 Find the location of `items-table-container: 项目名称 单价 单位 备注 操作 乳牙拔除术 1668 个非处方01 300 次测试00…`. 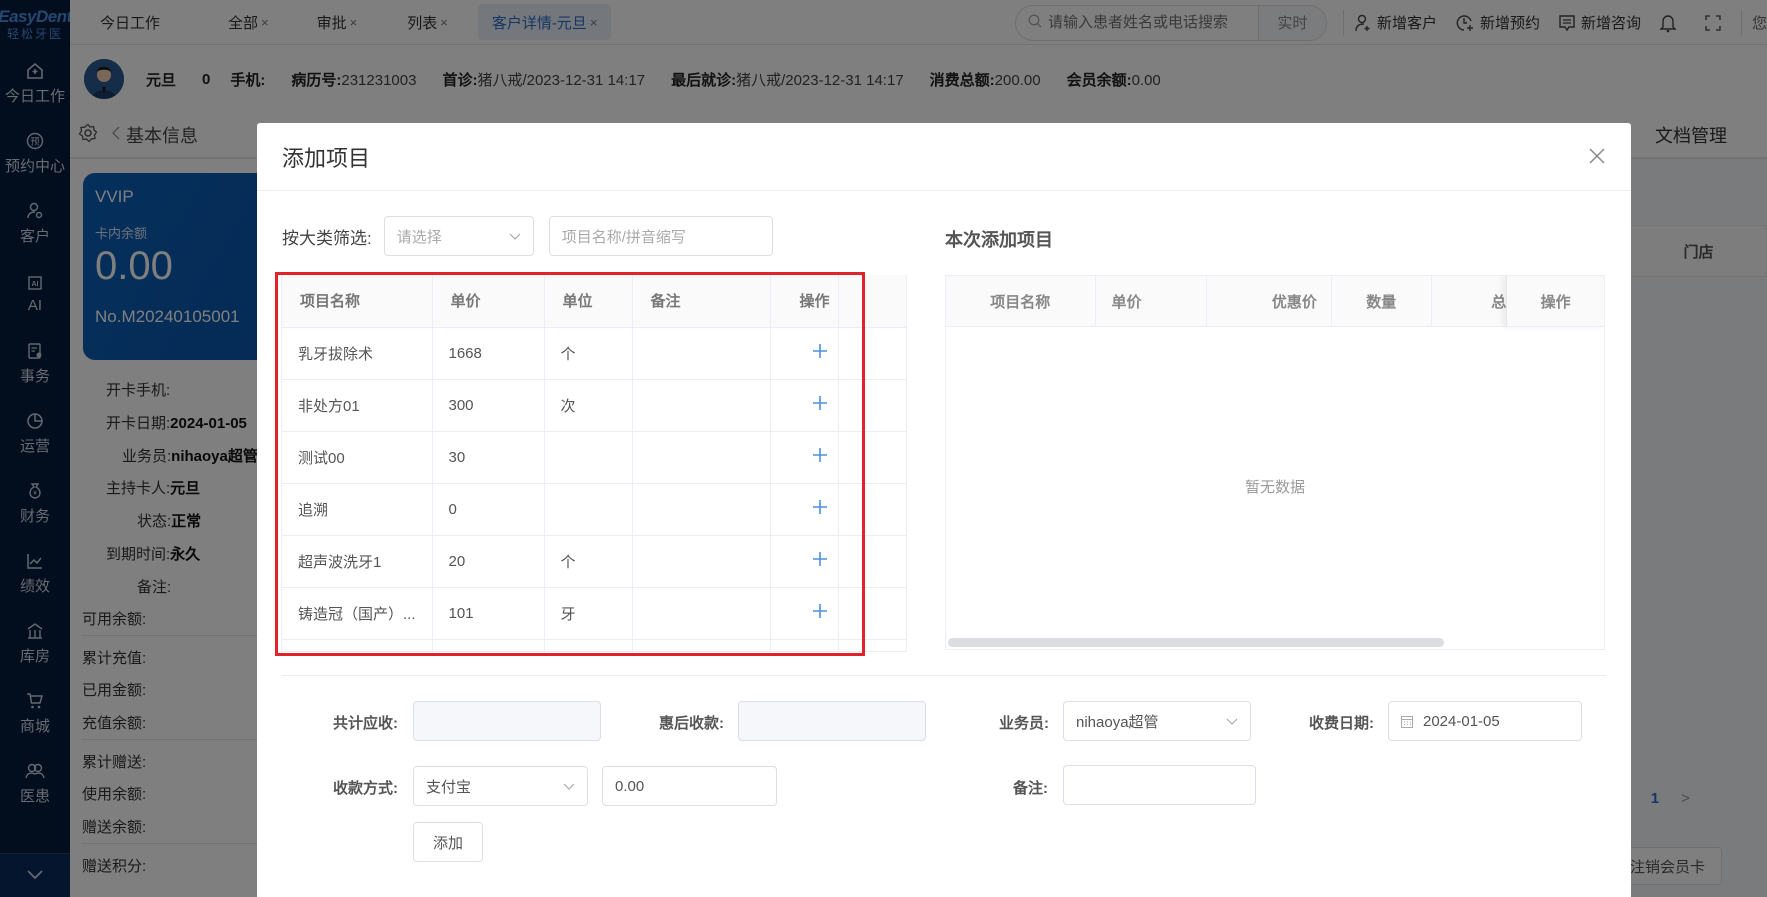

items-table-container: 项目名称 单价 单位 备注 操作 乳牙拔除术 1668 个非处方01 300 次测试00… is located at coordinates (594, 463).